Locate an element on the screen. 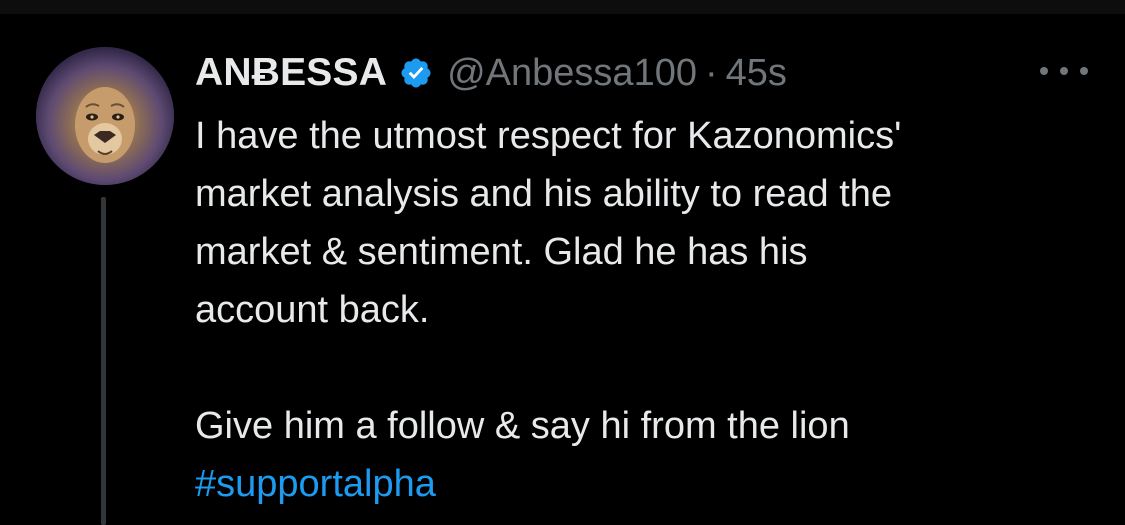  verified-badge-icon is located at coordinates (416, 73).